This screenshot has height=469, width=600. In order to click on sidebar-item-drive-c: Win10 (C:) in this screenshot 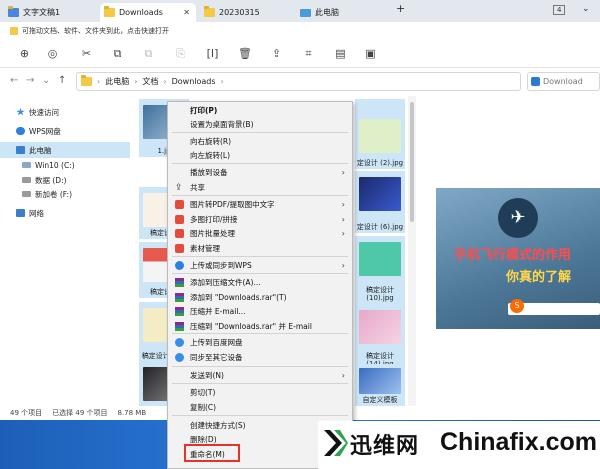, I will do `click(65, 165)`.